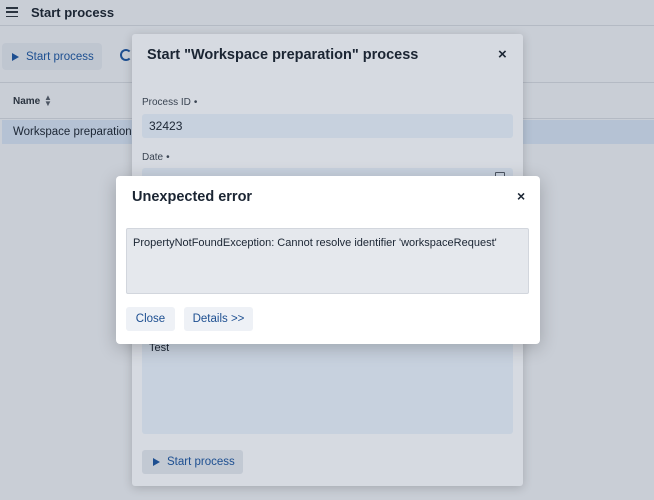  What do you see at coordinates (170, 102) in the screenshot?
I see `process-id-label: Process ID •` at bounding box center [170, 102].